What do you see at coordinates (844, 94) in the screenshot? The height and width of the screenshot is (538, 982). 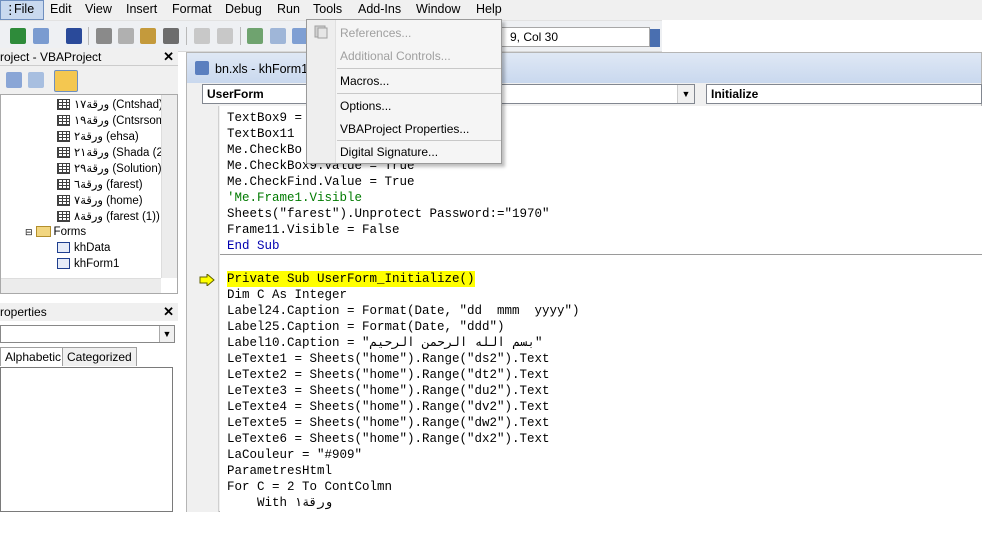 I see `procedure-combo: Initialize` at bounding box center [844, 94].